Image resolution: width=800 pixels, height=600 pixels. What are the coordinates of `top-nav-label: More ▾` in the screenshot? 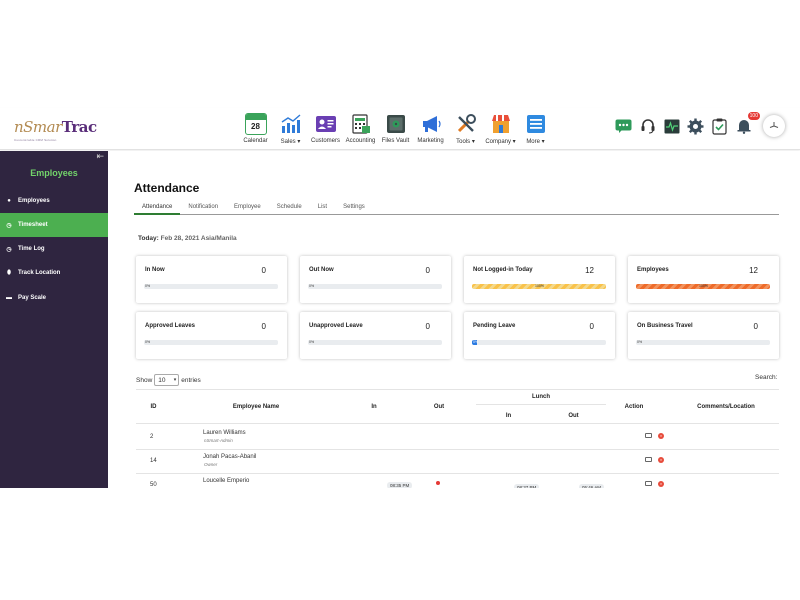 It's located at (535, 142).